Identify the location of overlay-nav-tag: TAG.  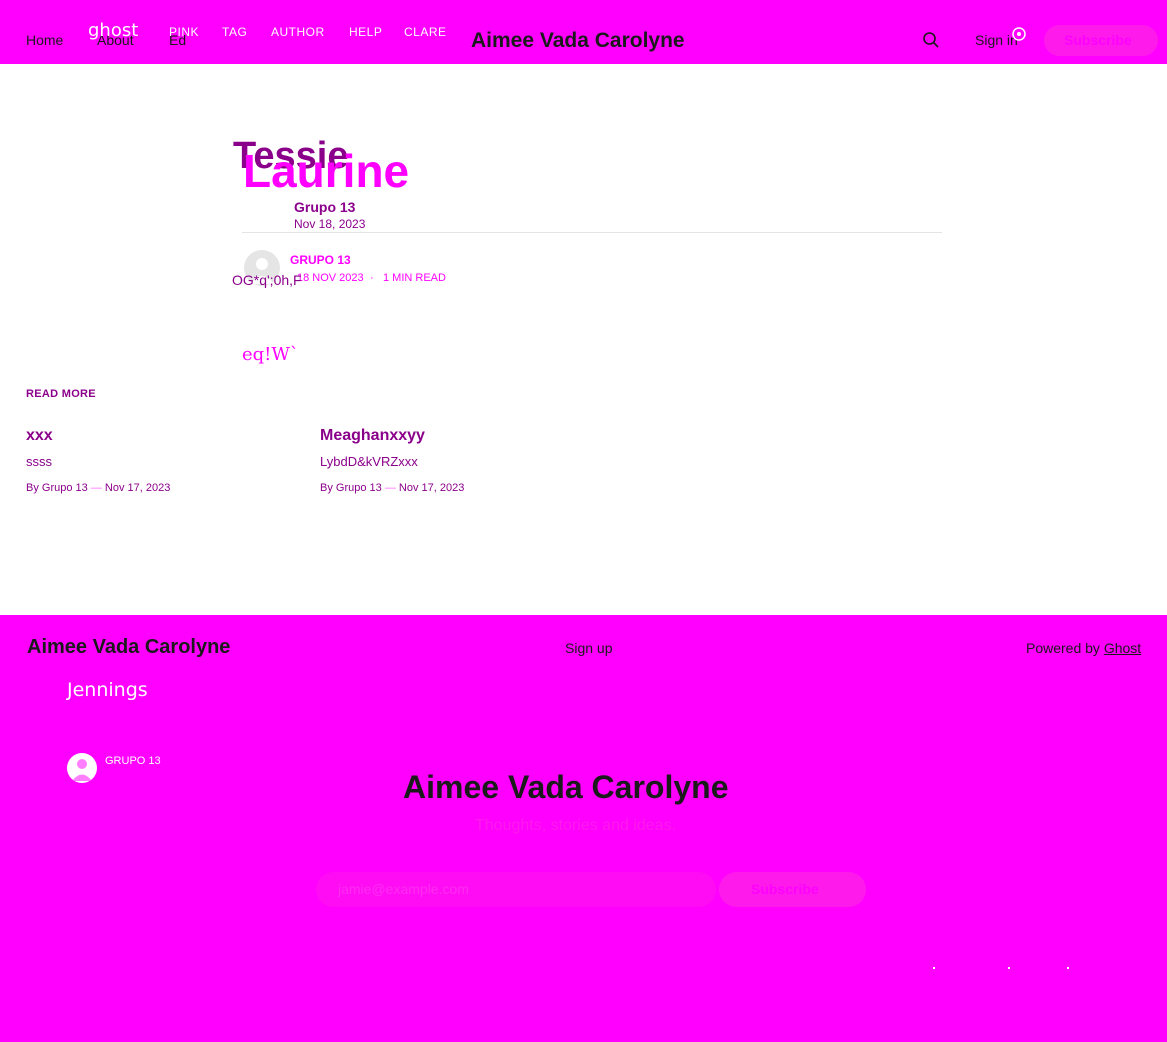
(234, 32).